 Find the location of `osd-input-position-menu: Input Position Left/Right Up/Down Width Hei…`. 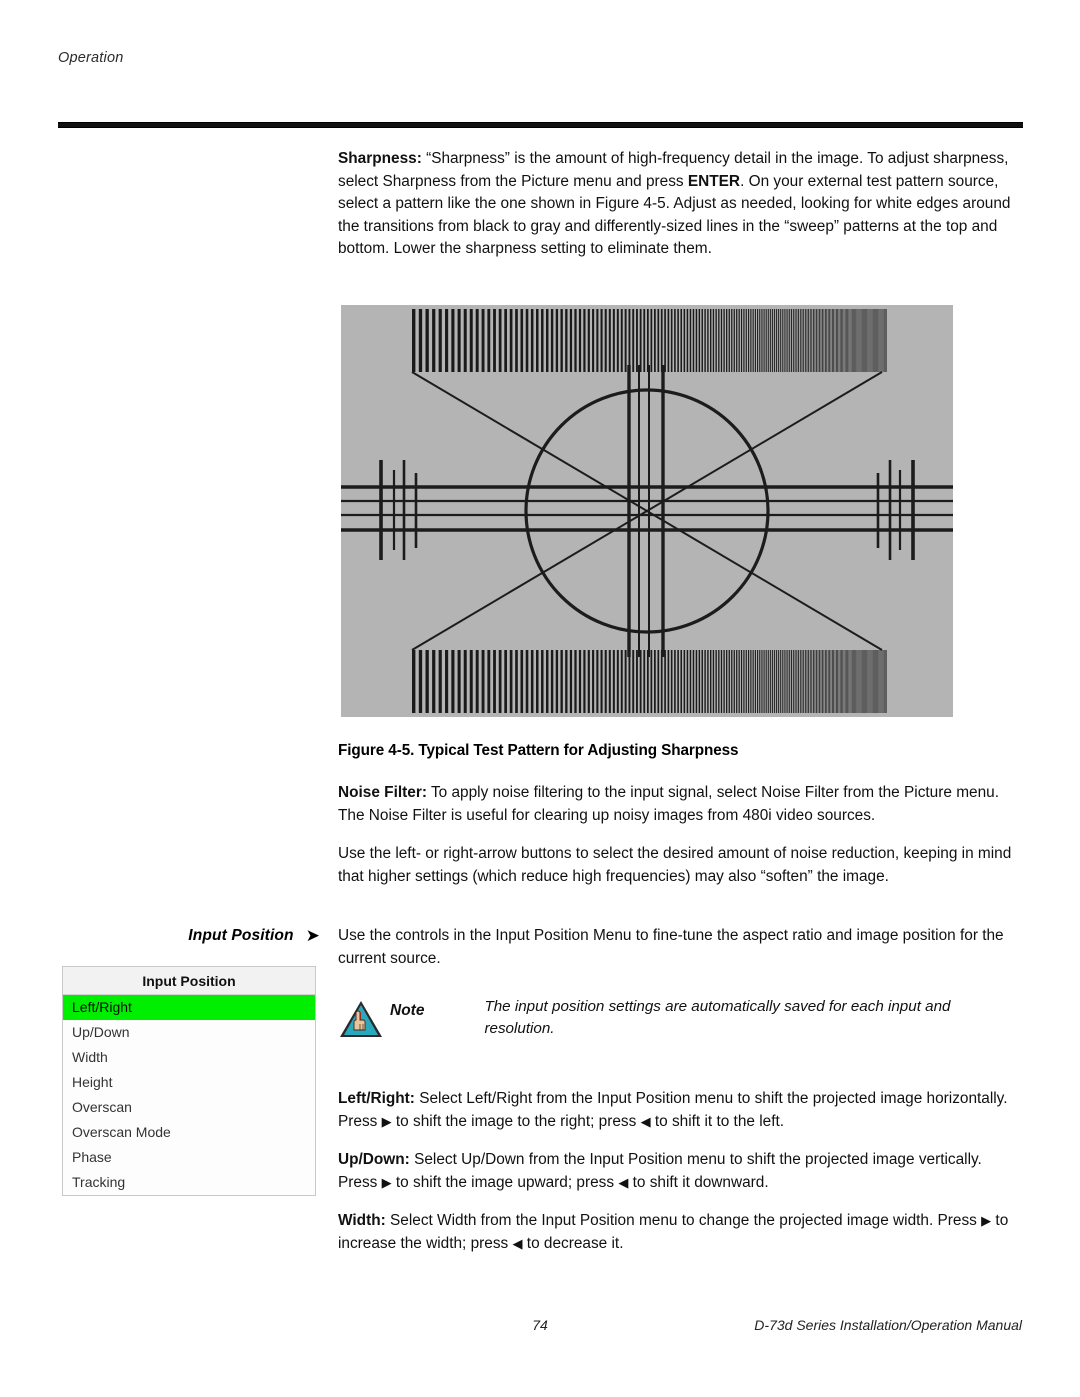

osd-input-position-menu: Input Position Left/Right Up/Down Width Hei… is located at coordinates (189, 1081).